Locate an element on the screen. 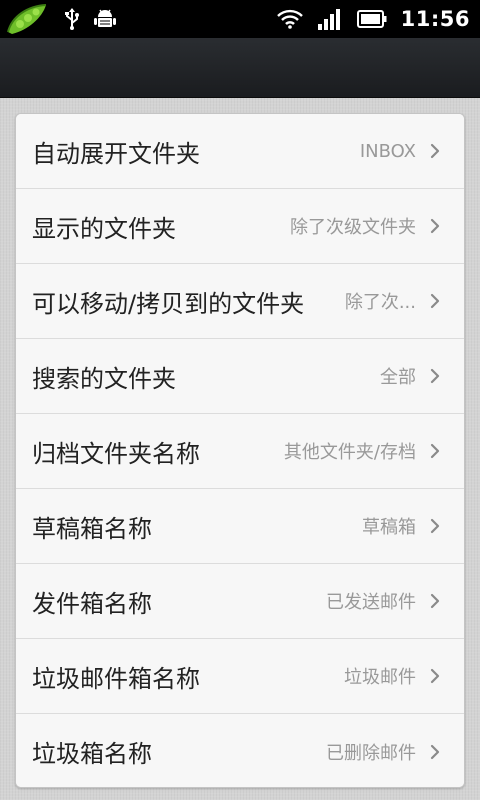  setting-sent-folder-name: 发件箱名称 已发送邮件 is located at coordinates (240, 601).